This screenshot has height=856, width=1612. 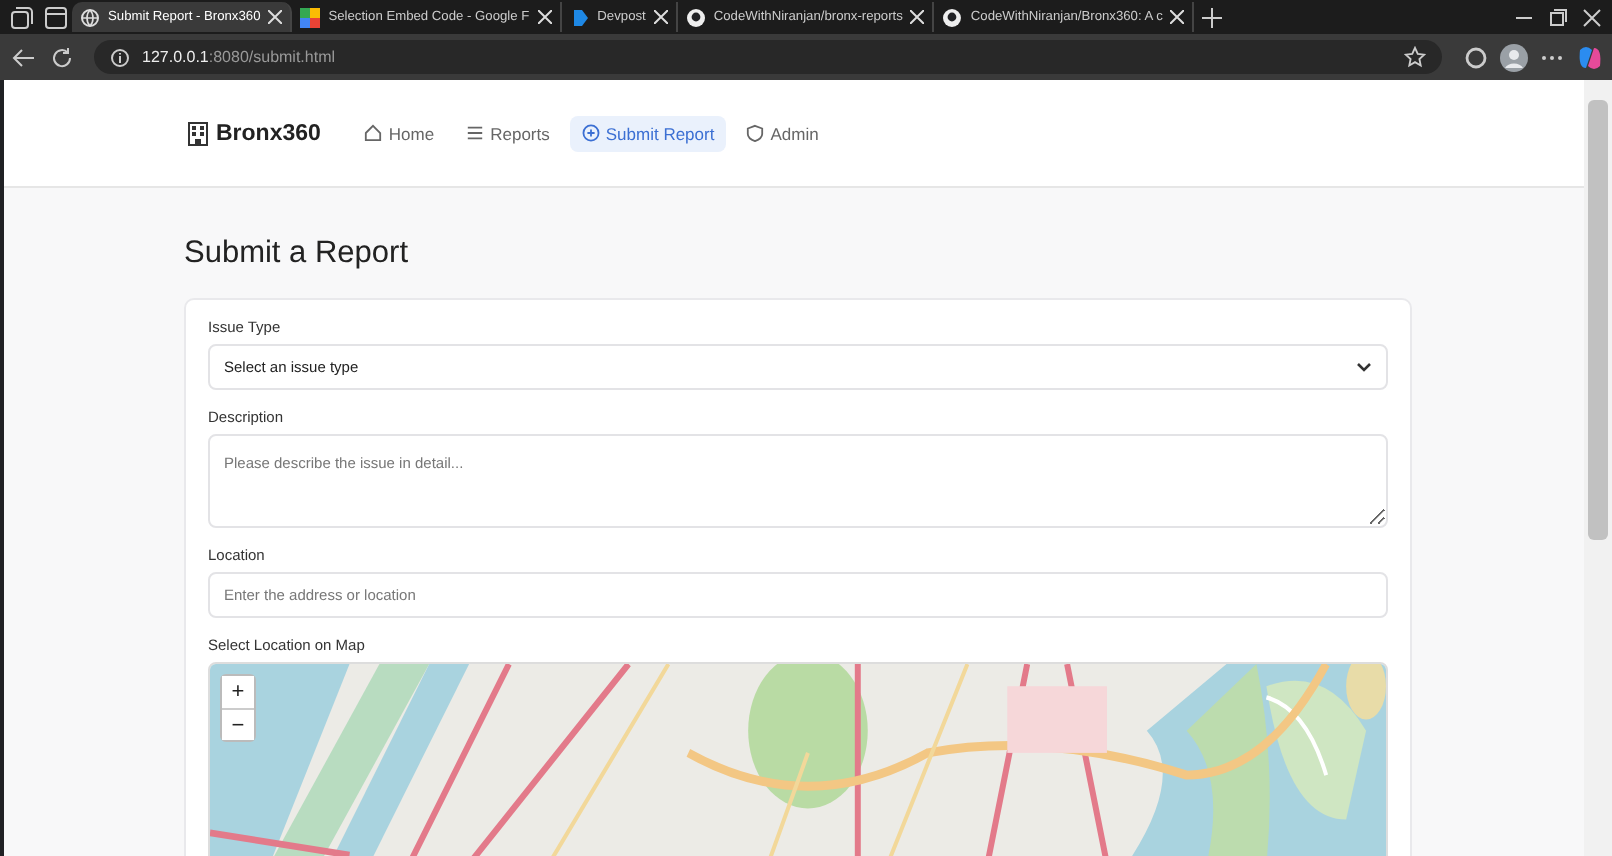 I want to click on list-icon, so click(x=475, y=133).